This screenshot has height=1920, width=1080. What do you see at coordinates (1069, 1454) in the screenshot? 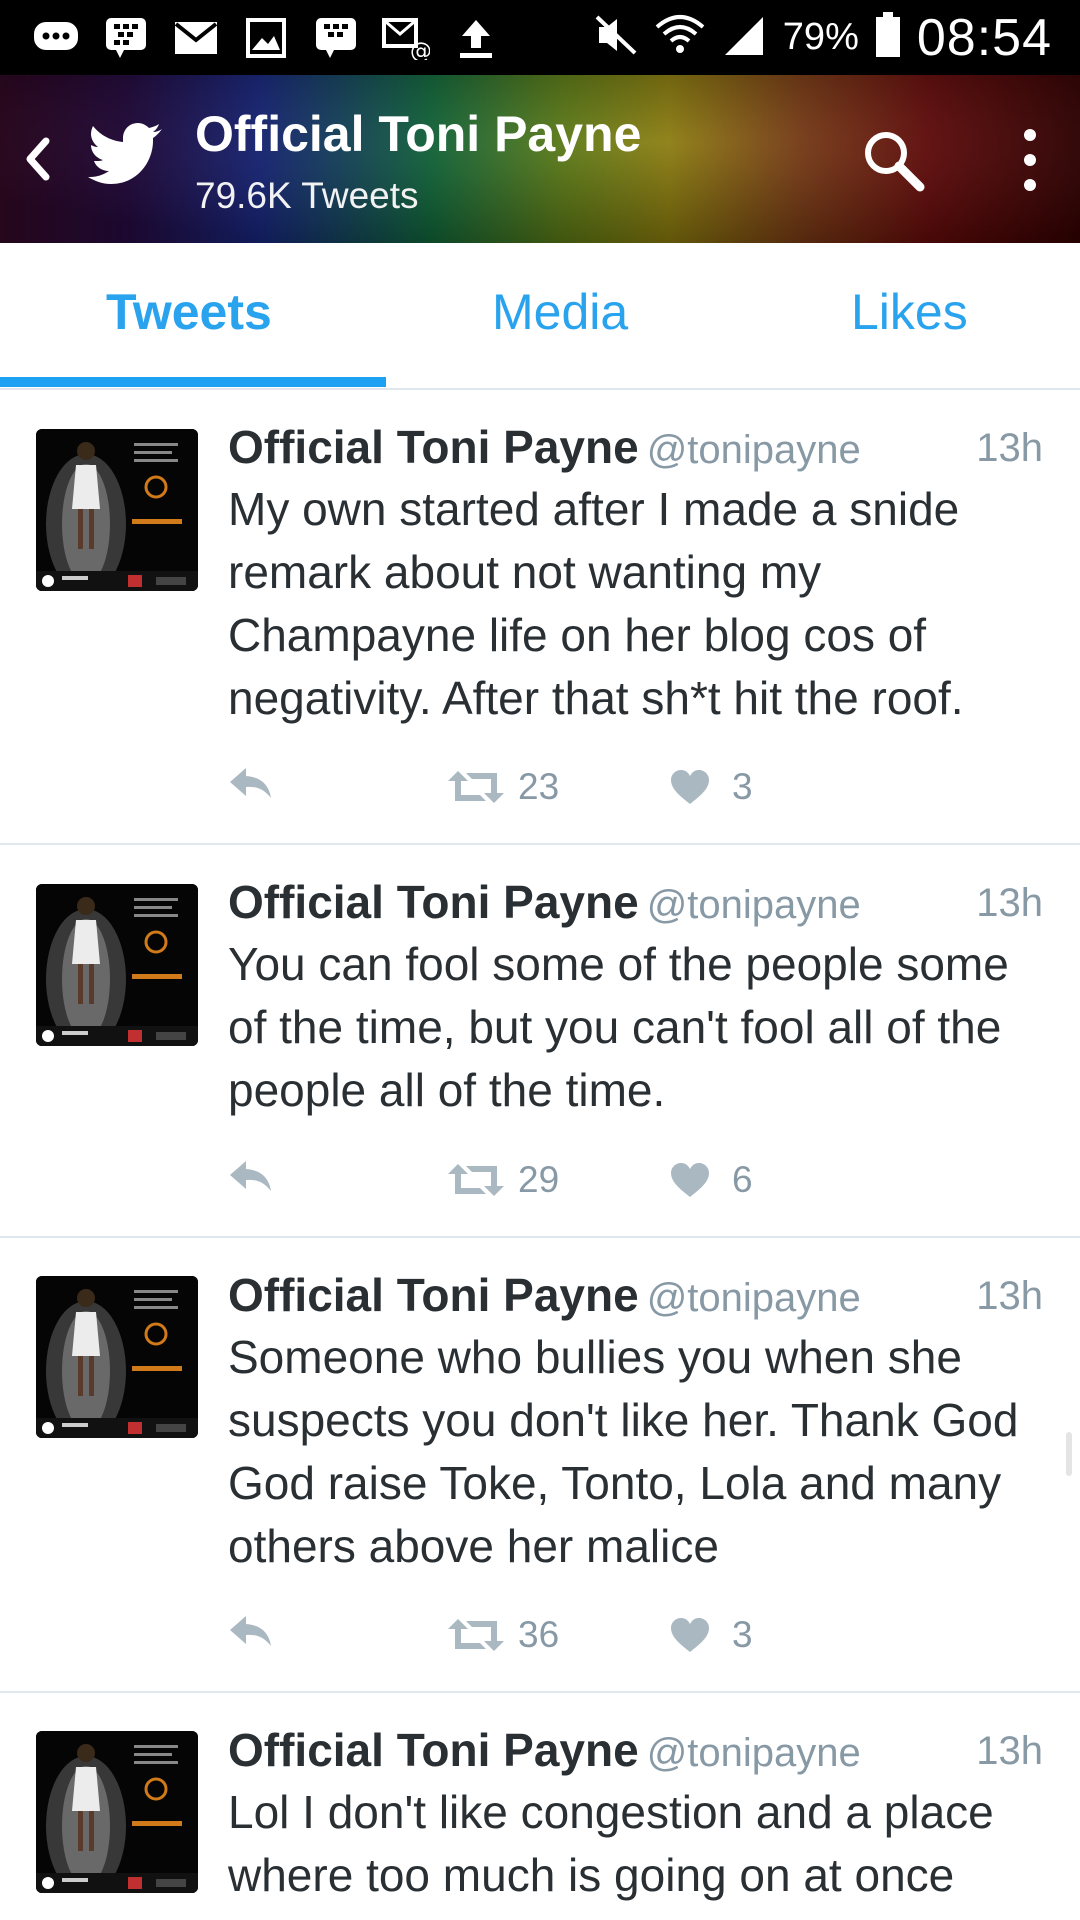
I see `scrollbar-thumb` at bounding box center [1069, 1454].